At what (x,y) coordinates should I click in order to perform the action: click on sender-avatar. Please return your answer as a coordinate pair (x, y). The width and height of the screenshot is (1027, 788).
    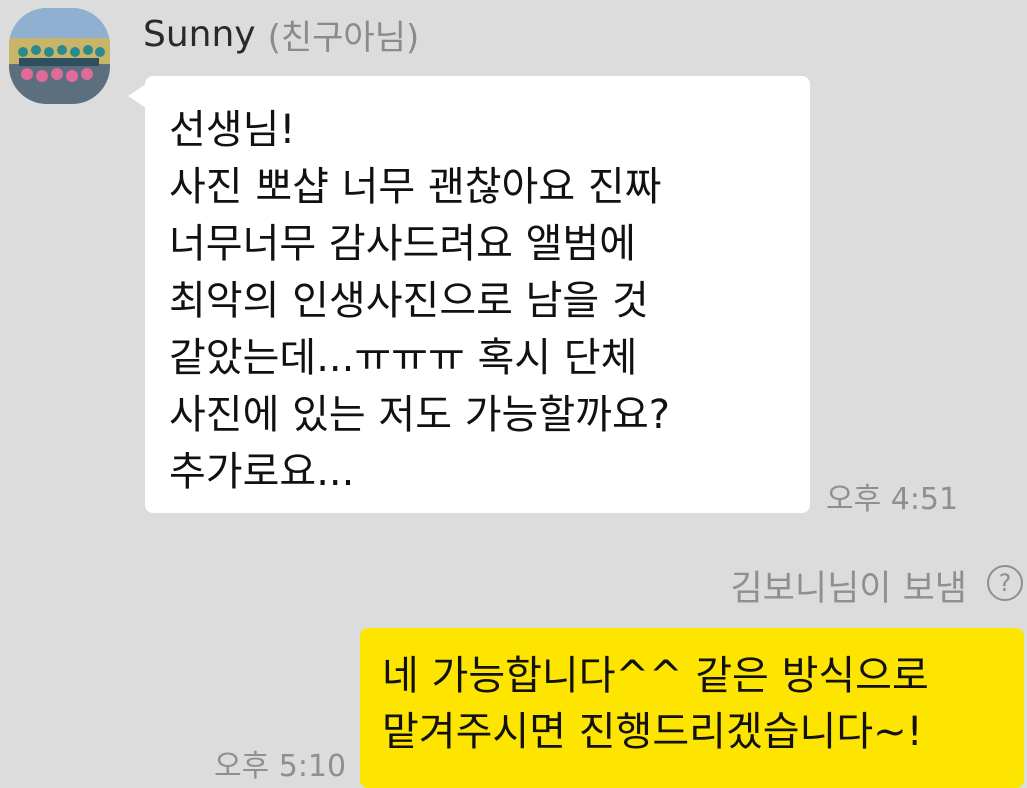
    Looking at the image, I should click on (59, 56).